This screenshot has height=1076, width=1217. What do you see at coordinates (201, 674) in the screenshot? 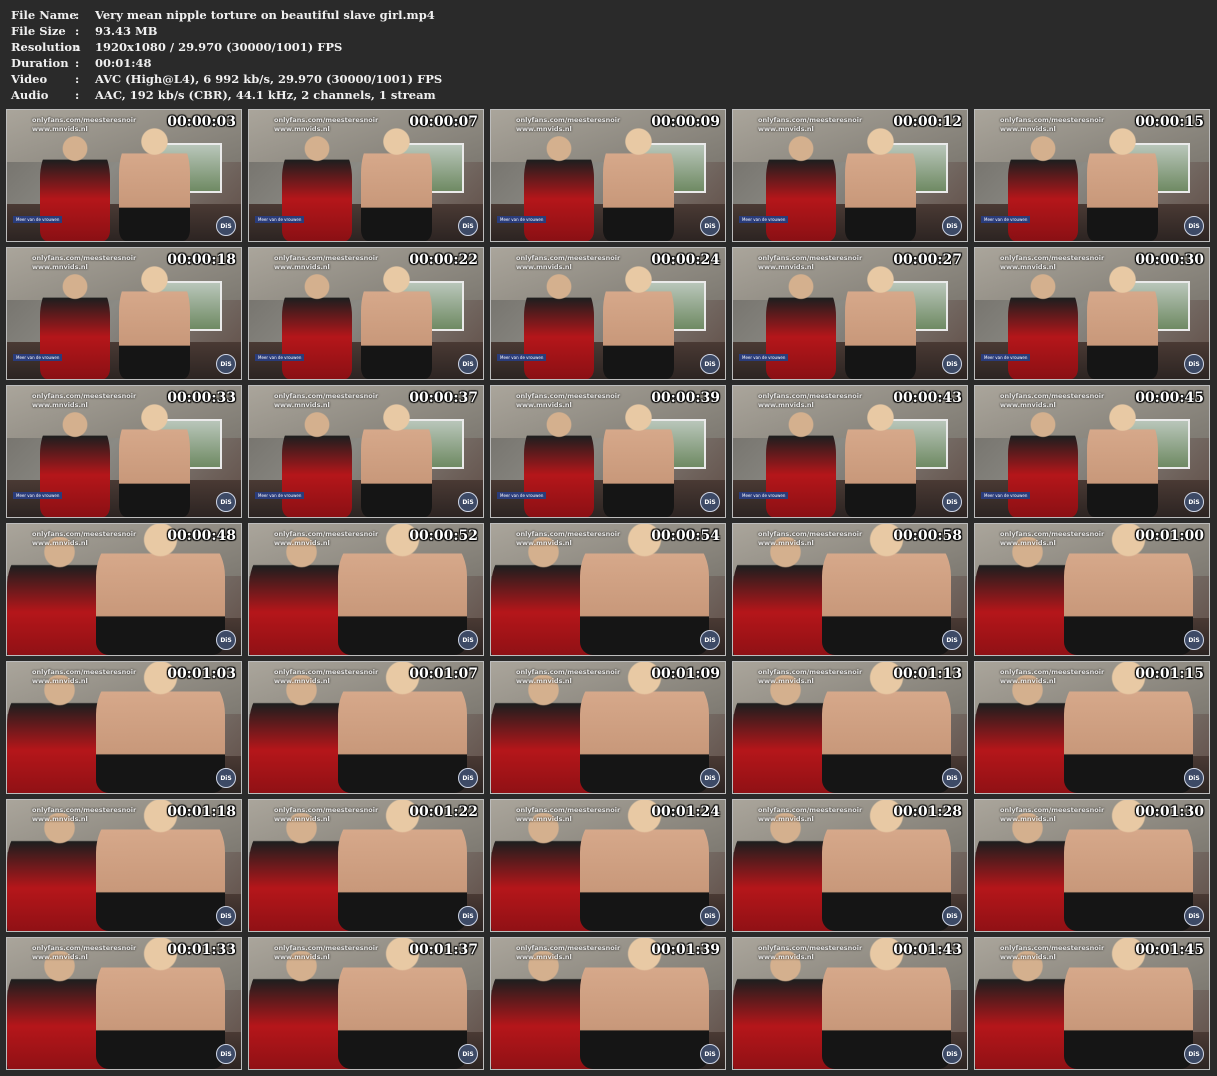
I see `thumbnail-timestamp: 00:01:03` at bounding box center [201, 674].